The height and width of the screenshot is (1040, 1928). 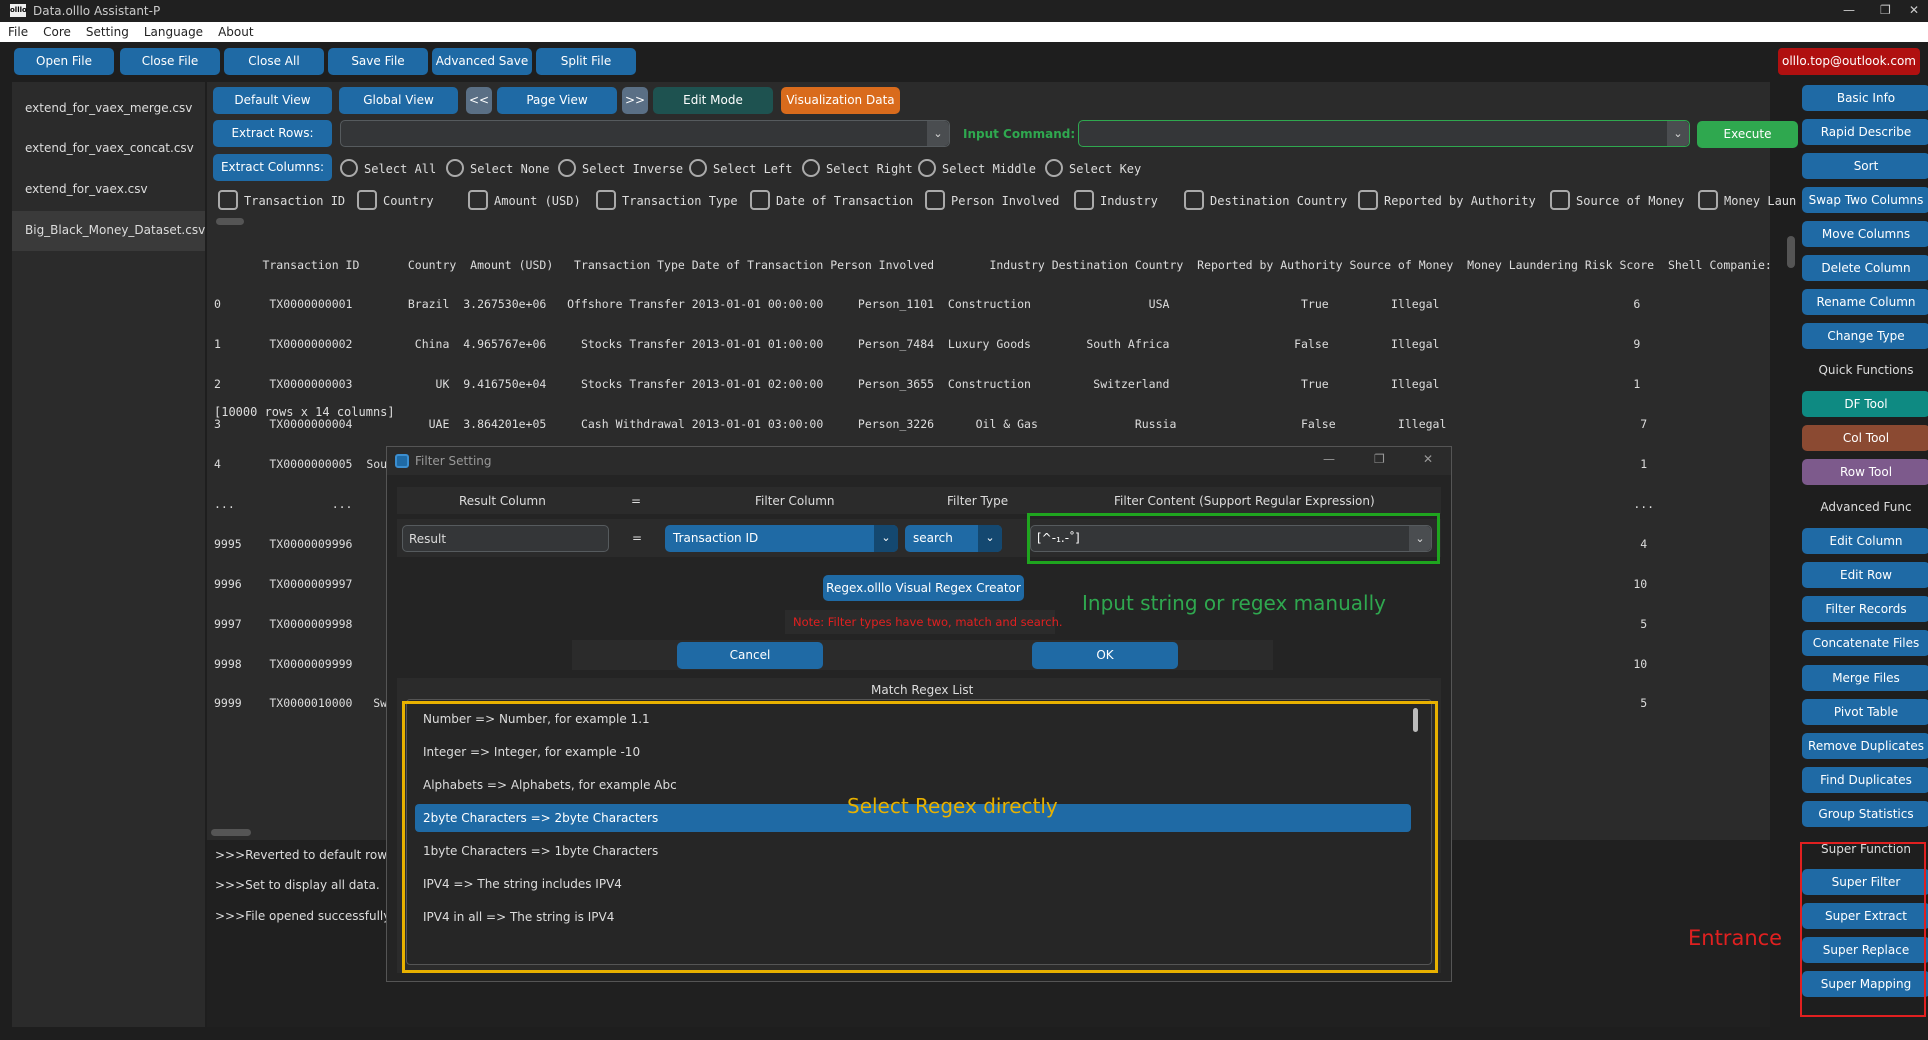 What do you see at coordinates (64, 61) in the screenshot?
I see `open-file-button: Open File` at bounding box center [64, 61].